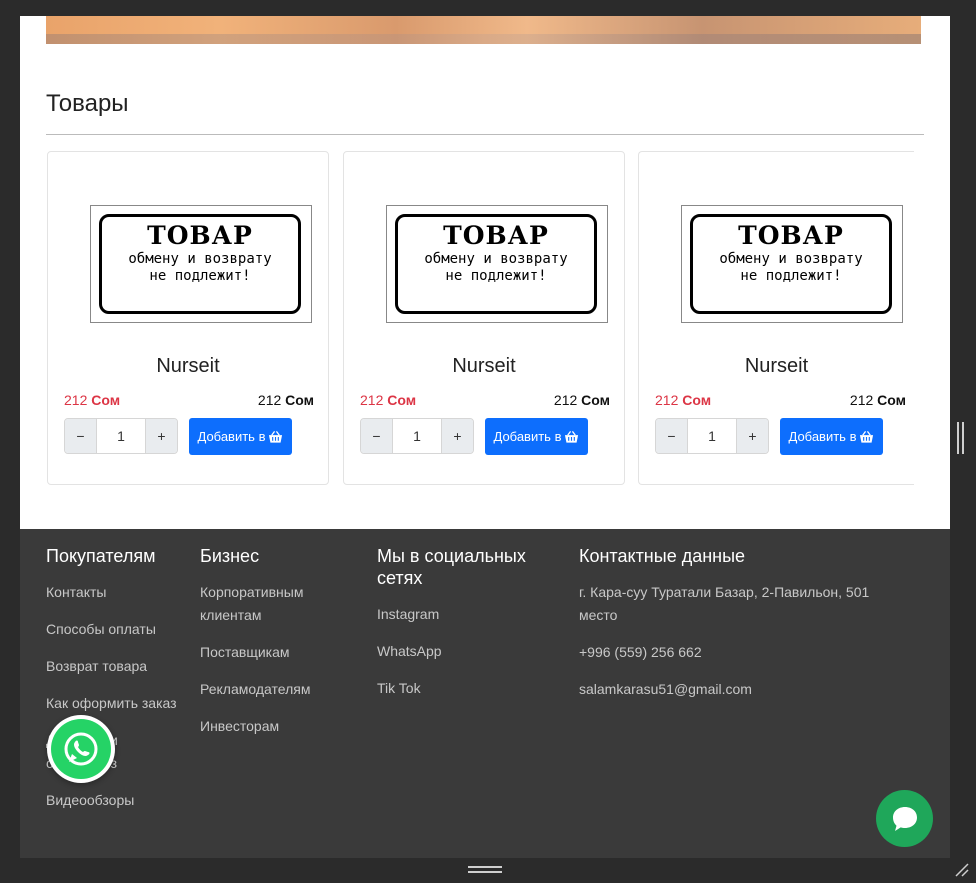  I want to click on footer-link-investors: Инвесторам, so click(275, 726).